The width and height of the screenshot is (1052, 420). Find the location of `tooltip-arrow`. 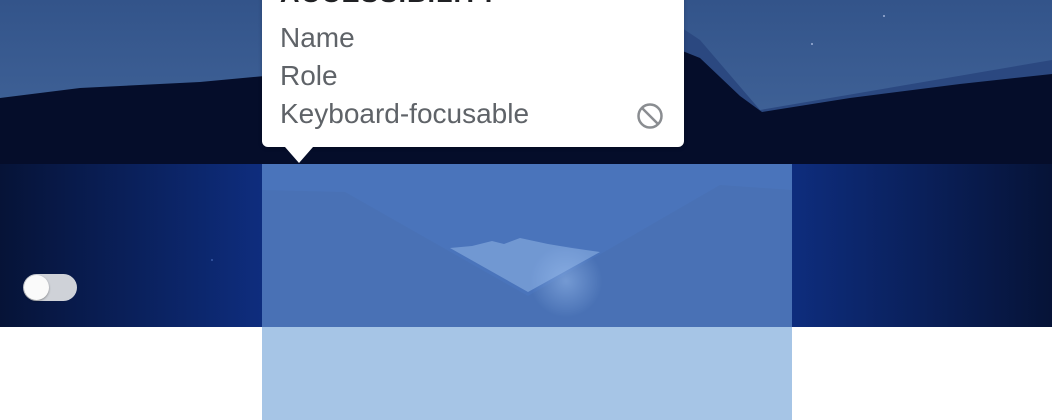

tooltip-arrow is located at coordinates (299, 155).